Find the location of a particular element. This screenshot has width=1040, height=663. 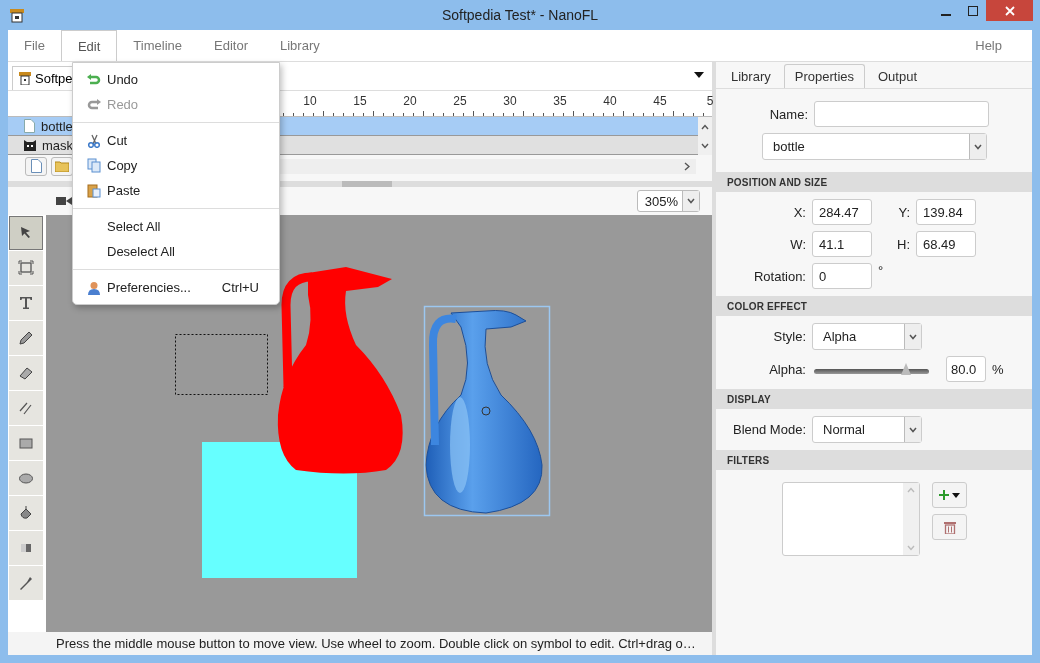

menu-entry: Copy is located at coordinates (176, 165).